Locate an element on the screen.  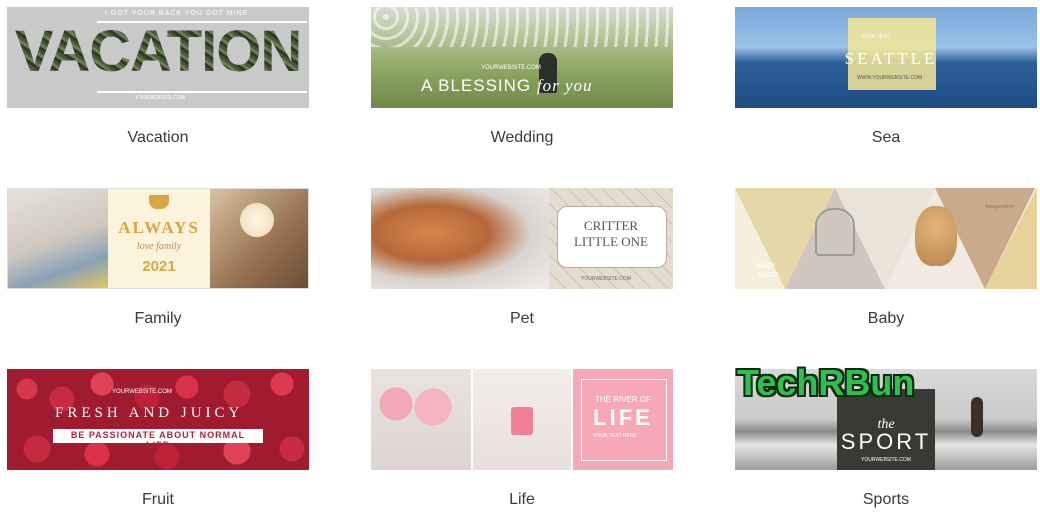
template-label-family: Family is located at coordinates (158, 319).